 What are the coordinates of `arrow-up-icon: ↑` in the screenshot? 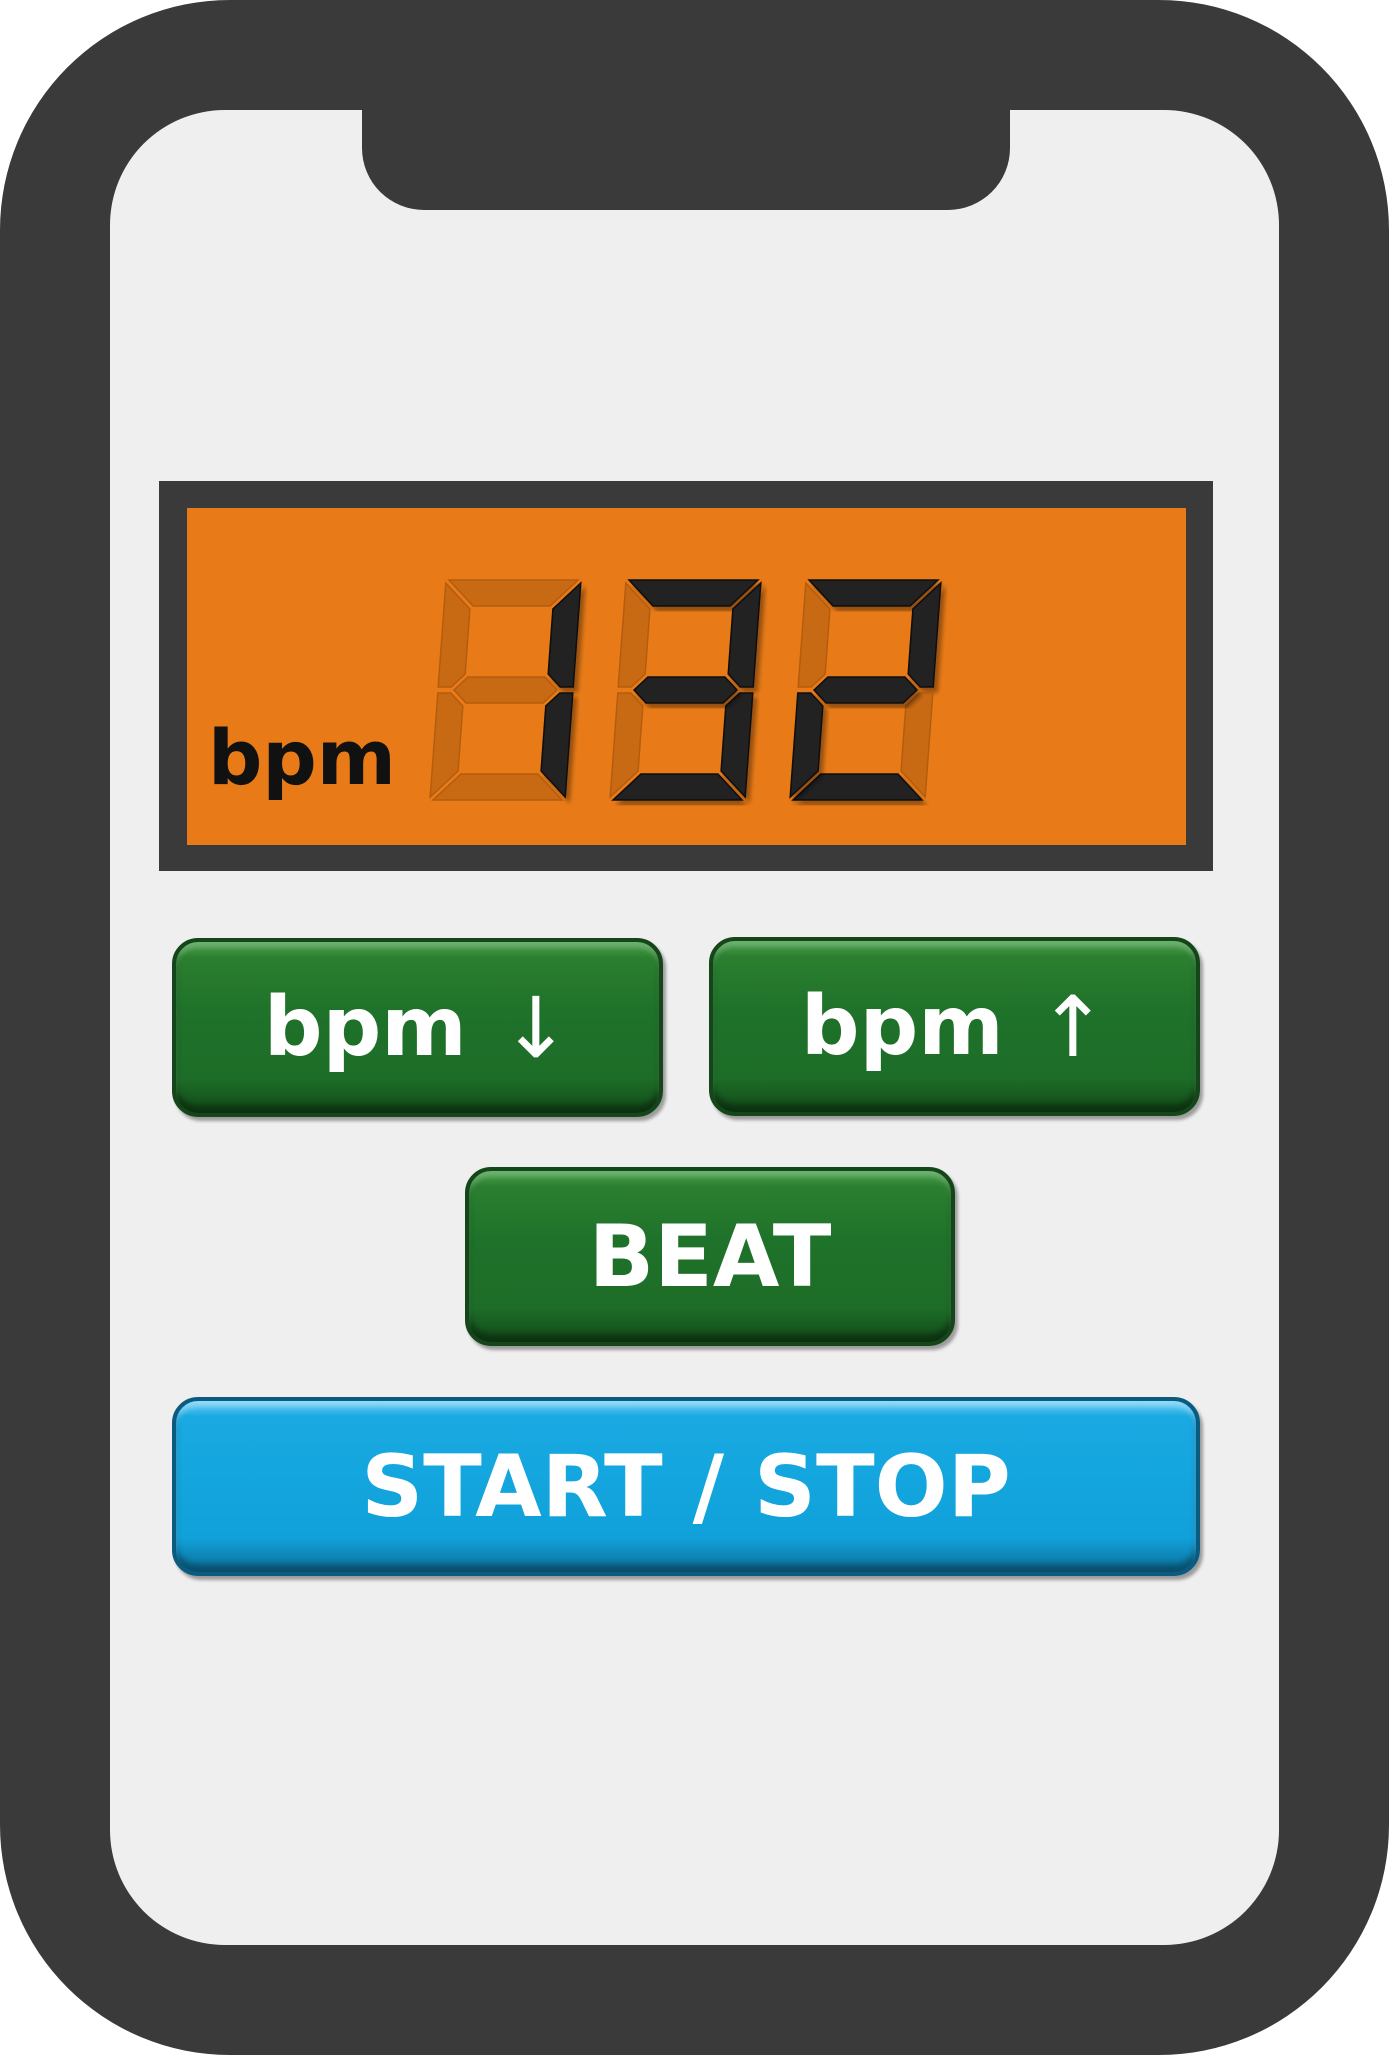 It's located at (1073, 1026).